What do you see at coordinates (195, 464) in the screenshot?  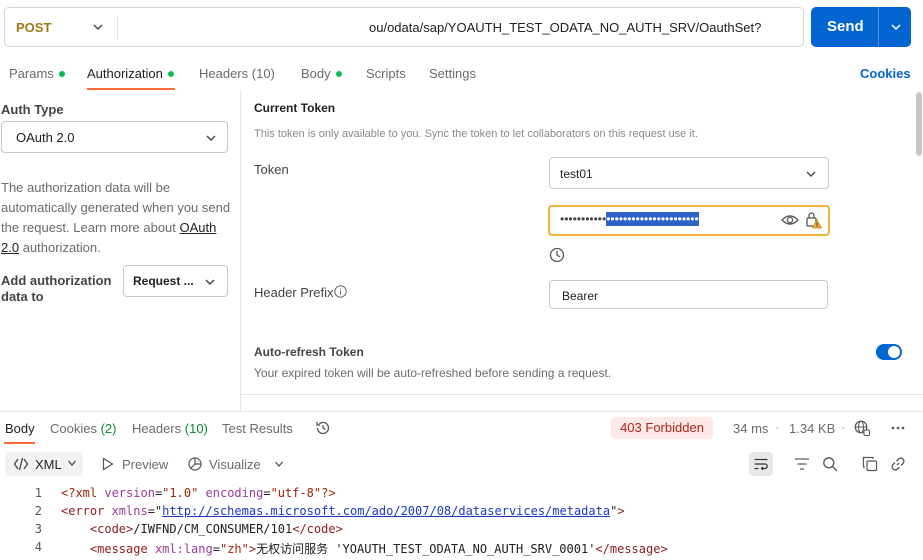 I see `visualize-icon` at bounding box center [195, 464].